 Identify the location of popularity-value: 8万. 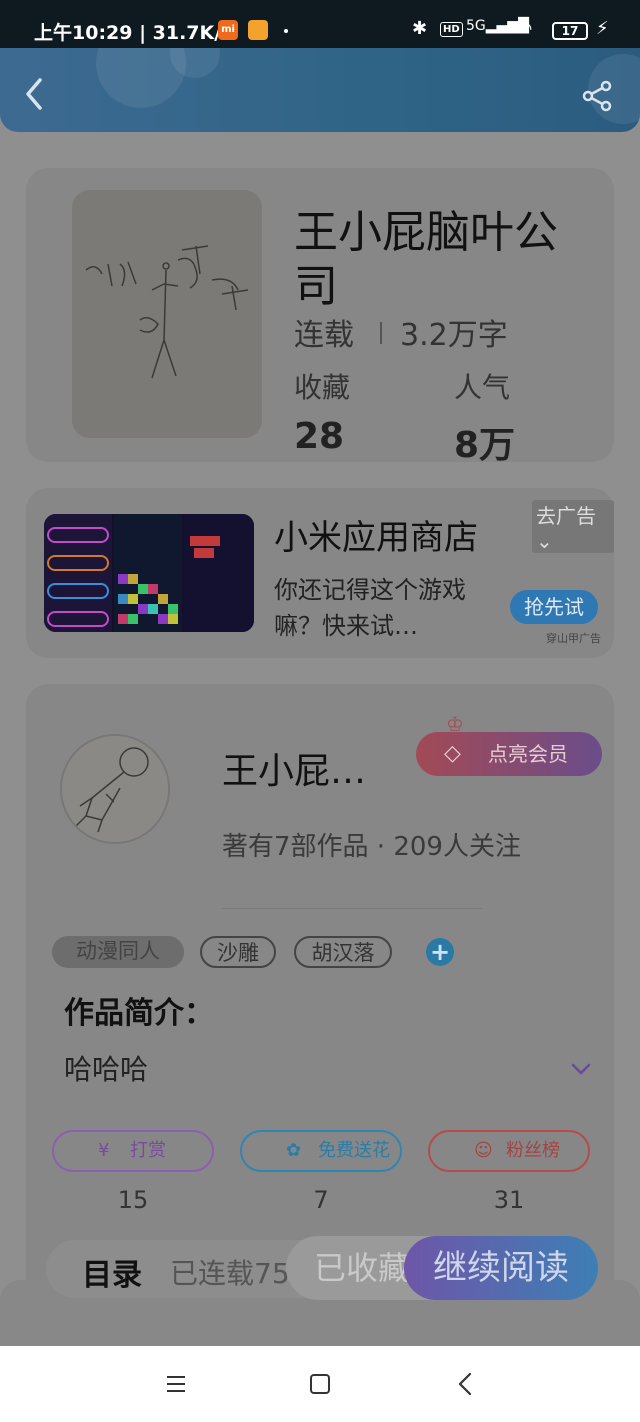
(485, 445).